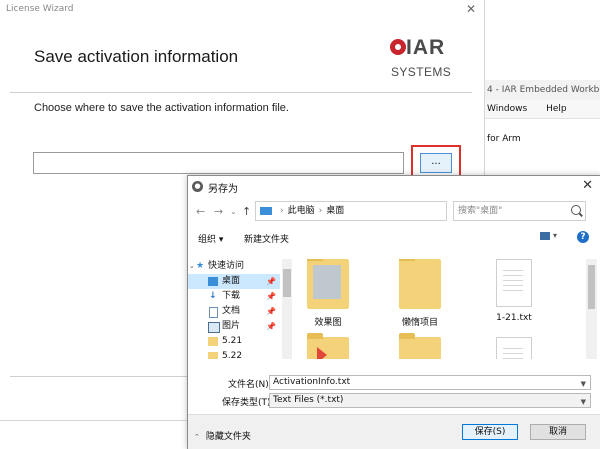 The width and height of the screenshot is (600, 449). What do you see at coordinates (223, 189) in the screenshot?
I see `dialog-title: 另存为` at bounding box center [223, 189].